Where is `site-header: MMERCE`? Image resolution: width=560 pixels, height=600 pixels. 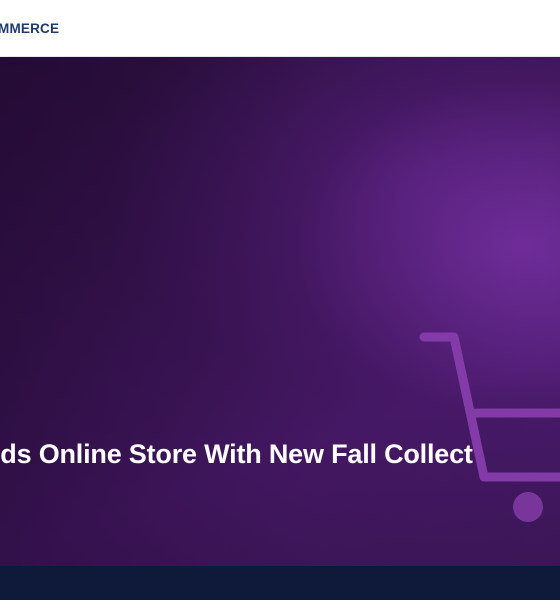 site-header: MMERCE is located at coordinates (280, 28).